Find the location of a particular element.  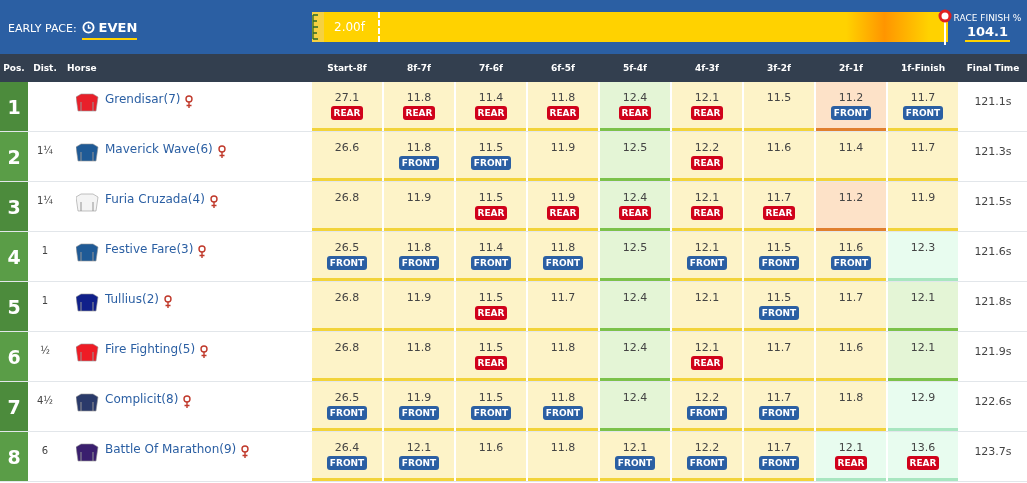

column-header: Horse is located at coordinates (82, 68).